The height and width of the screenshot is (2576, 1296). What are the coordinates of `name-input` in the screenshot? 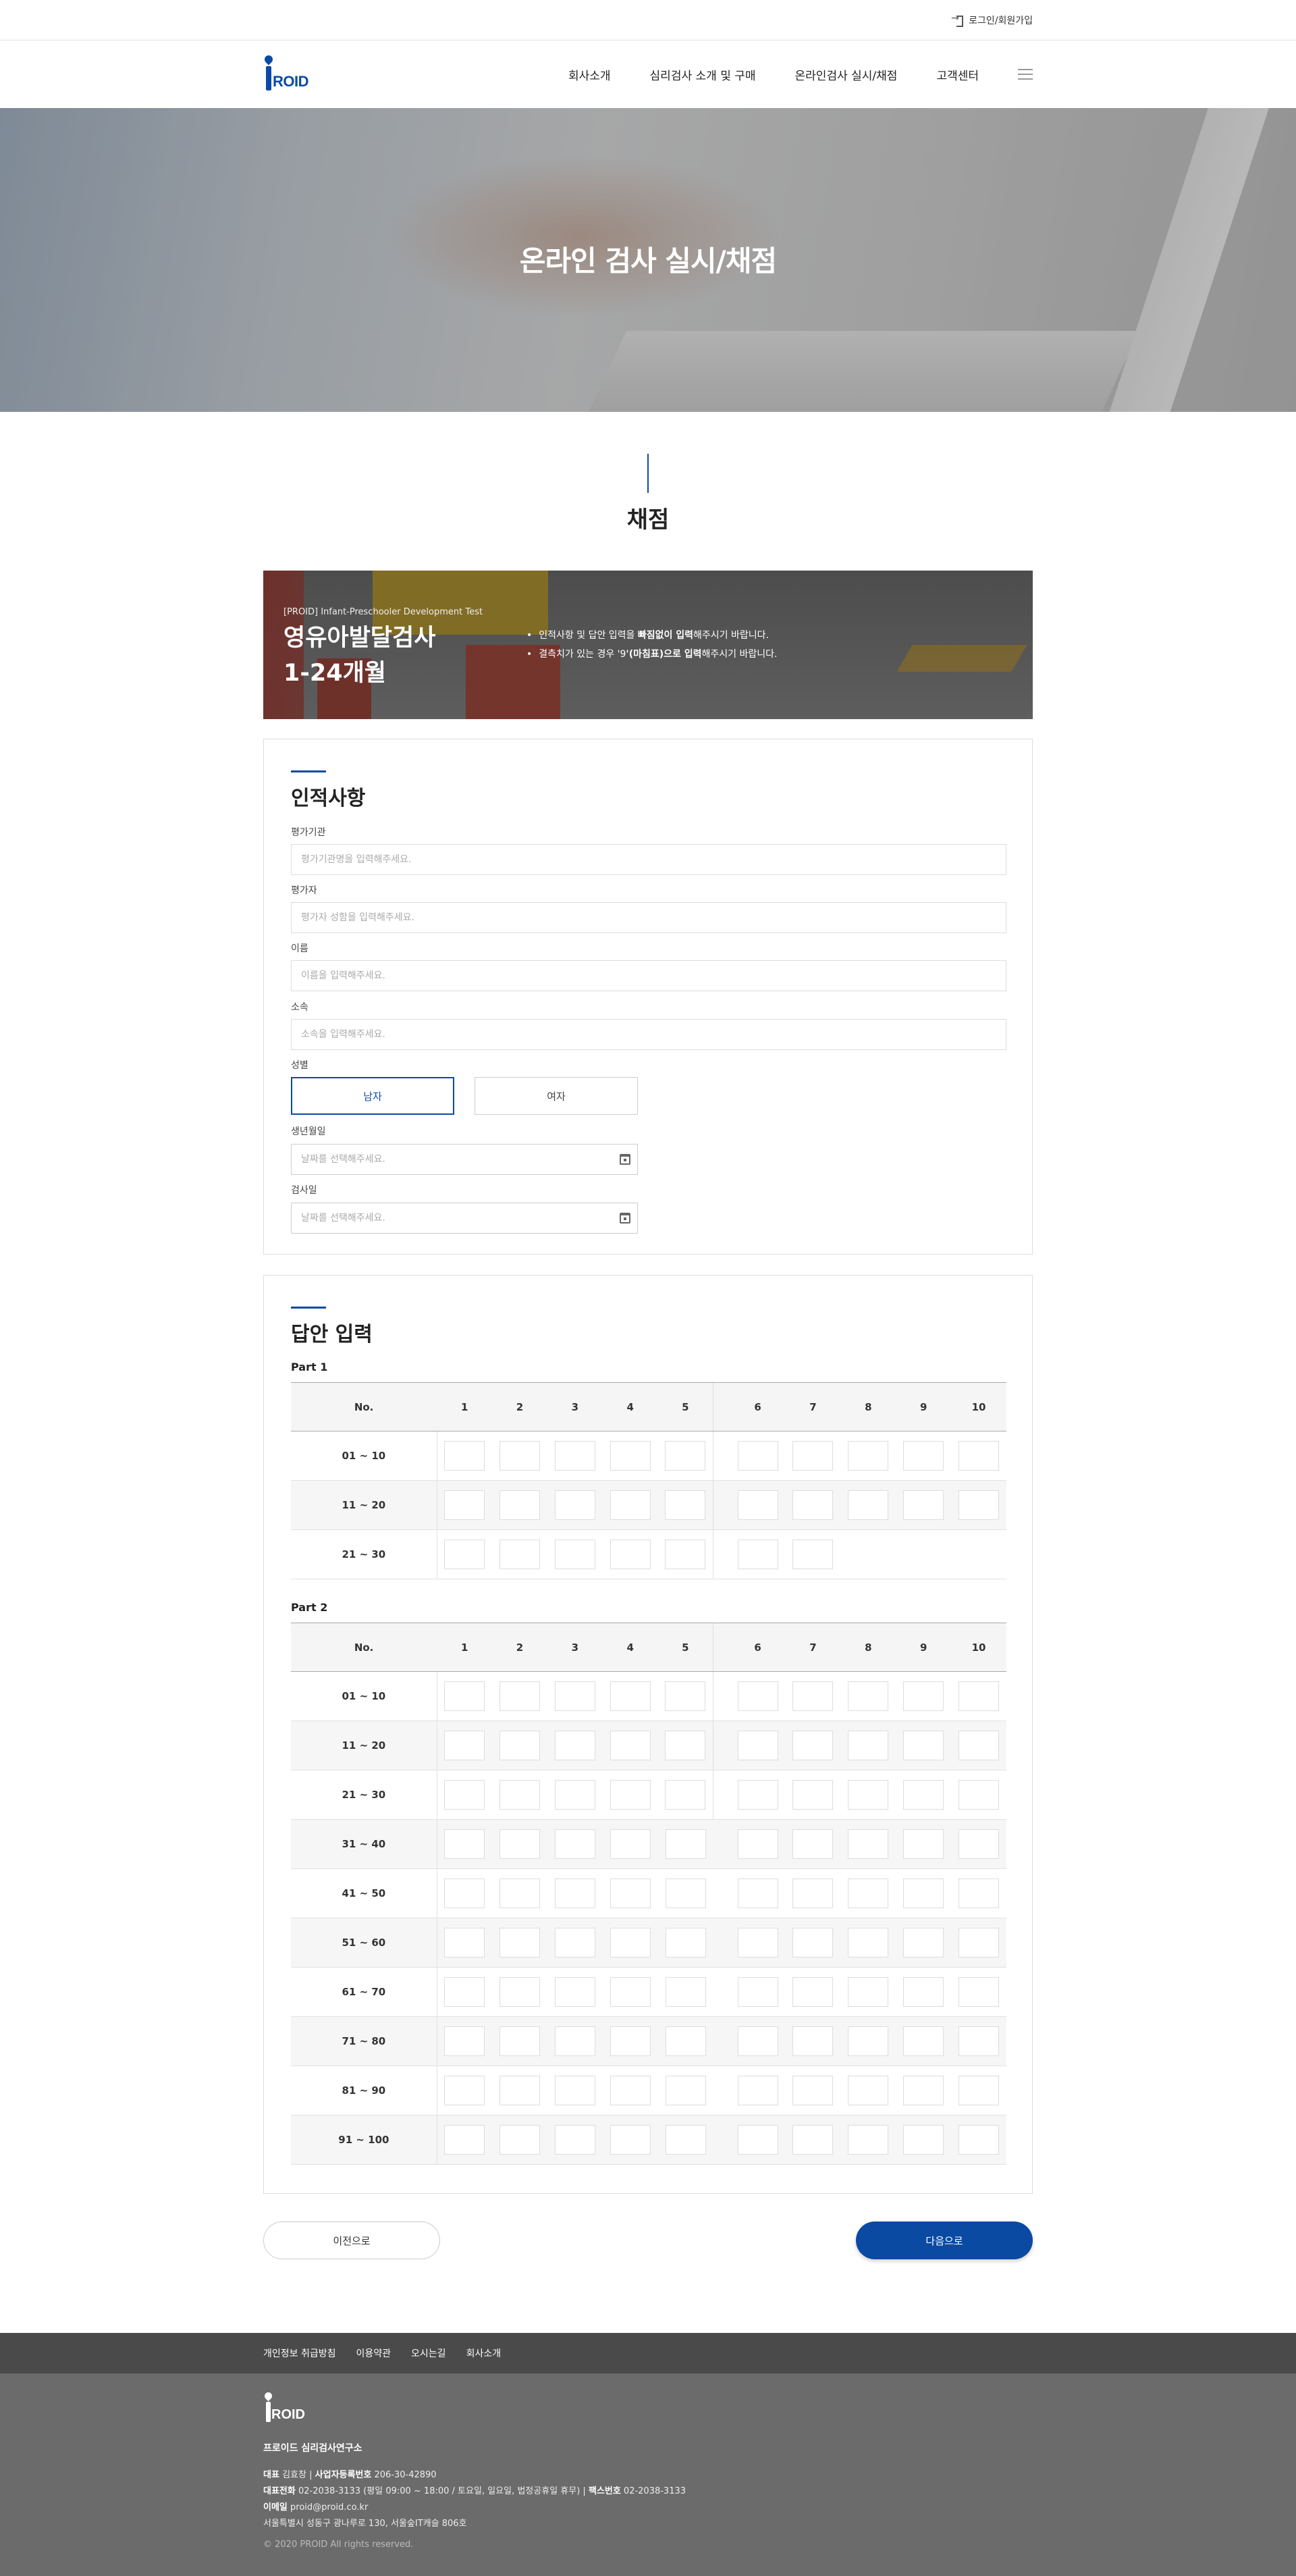 It's located at (648, 975).